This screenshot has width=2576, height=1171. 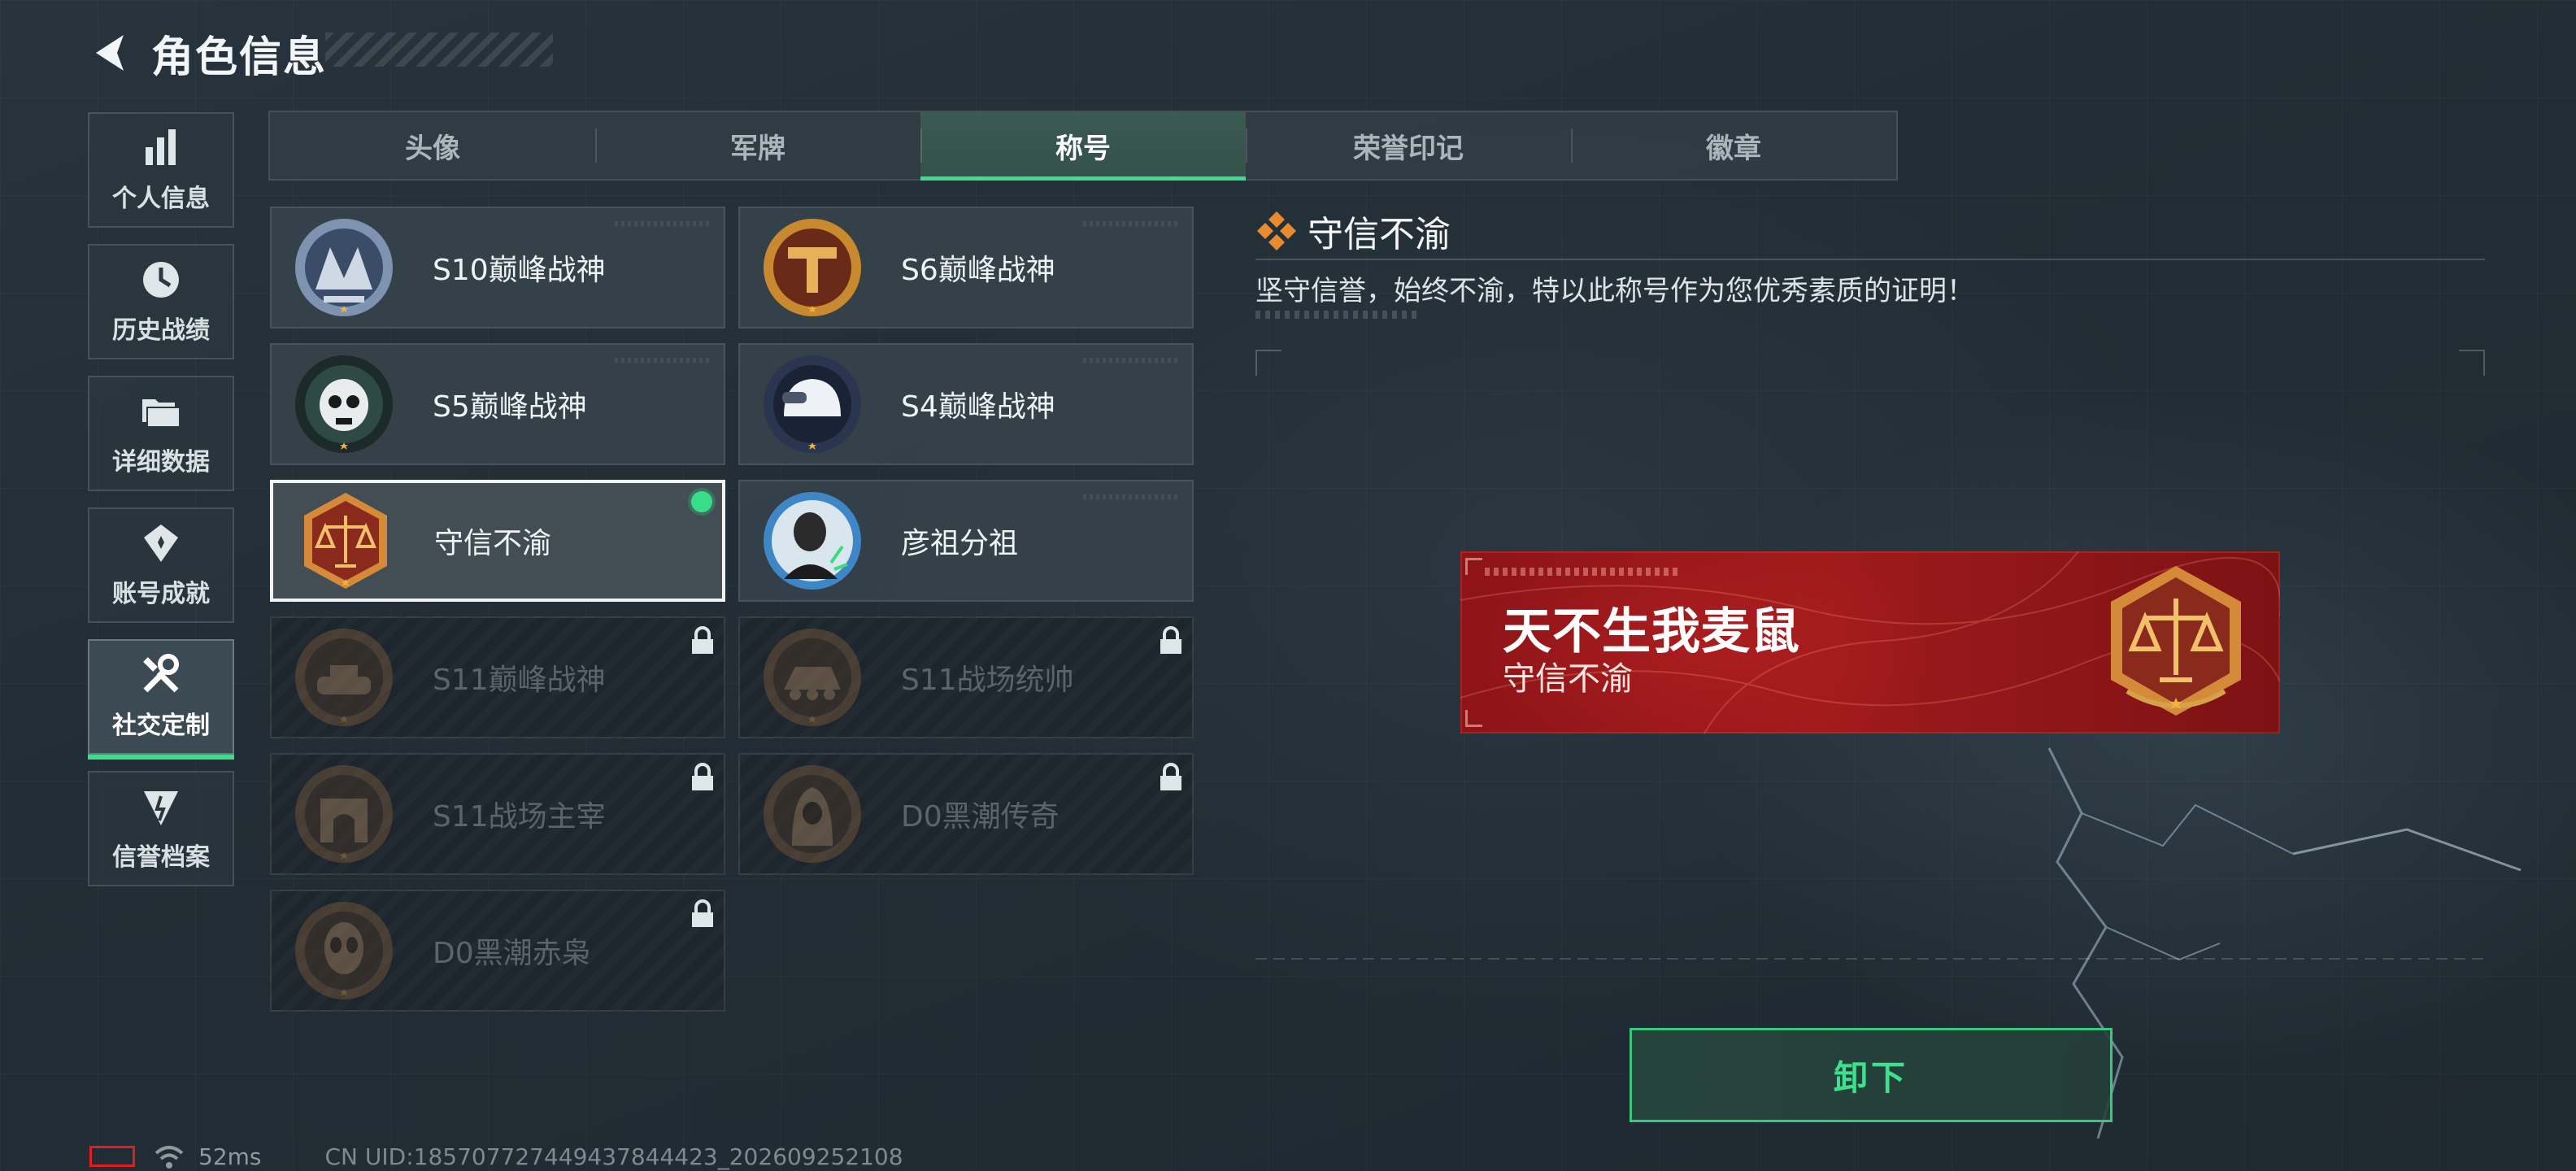 I want to click on tank-emblem, so click(x=344, y=677).